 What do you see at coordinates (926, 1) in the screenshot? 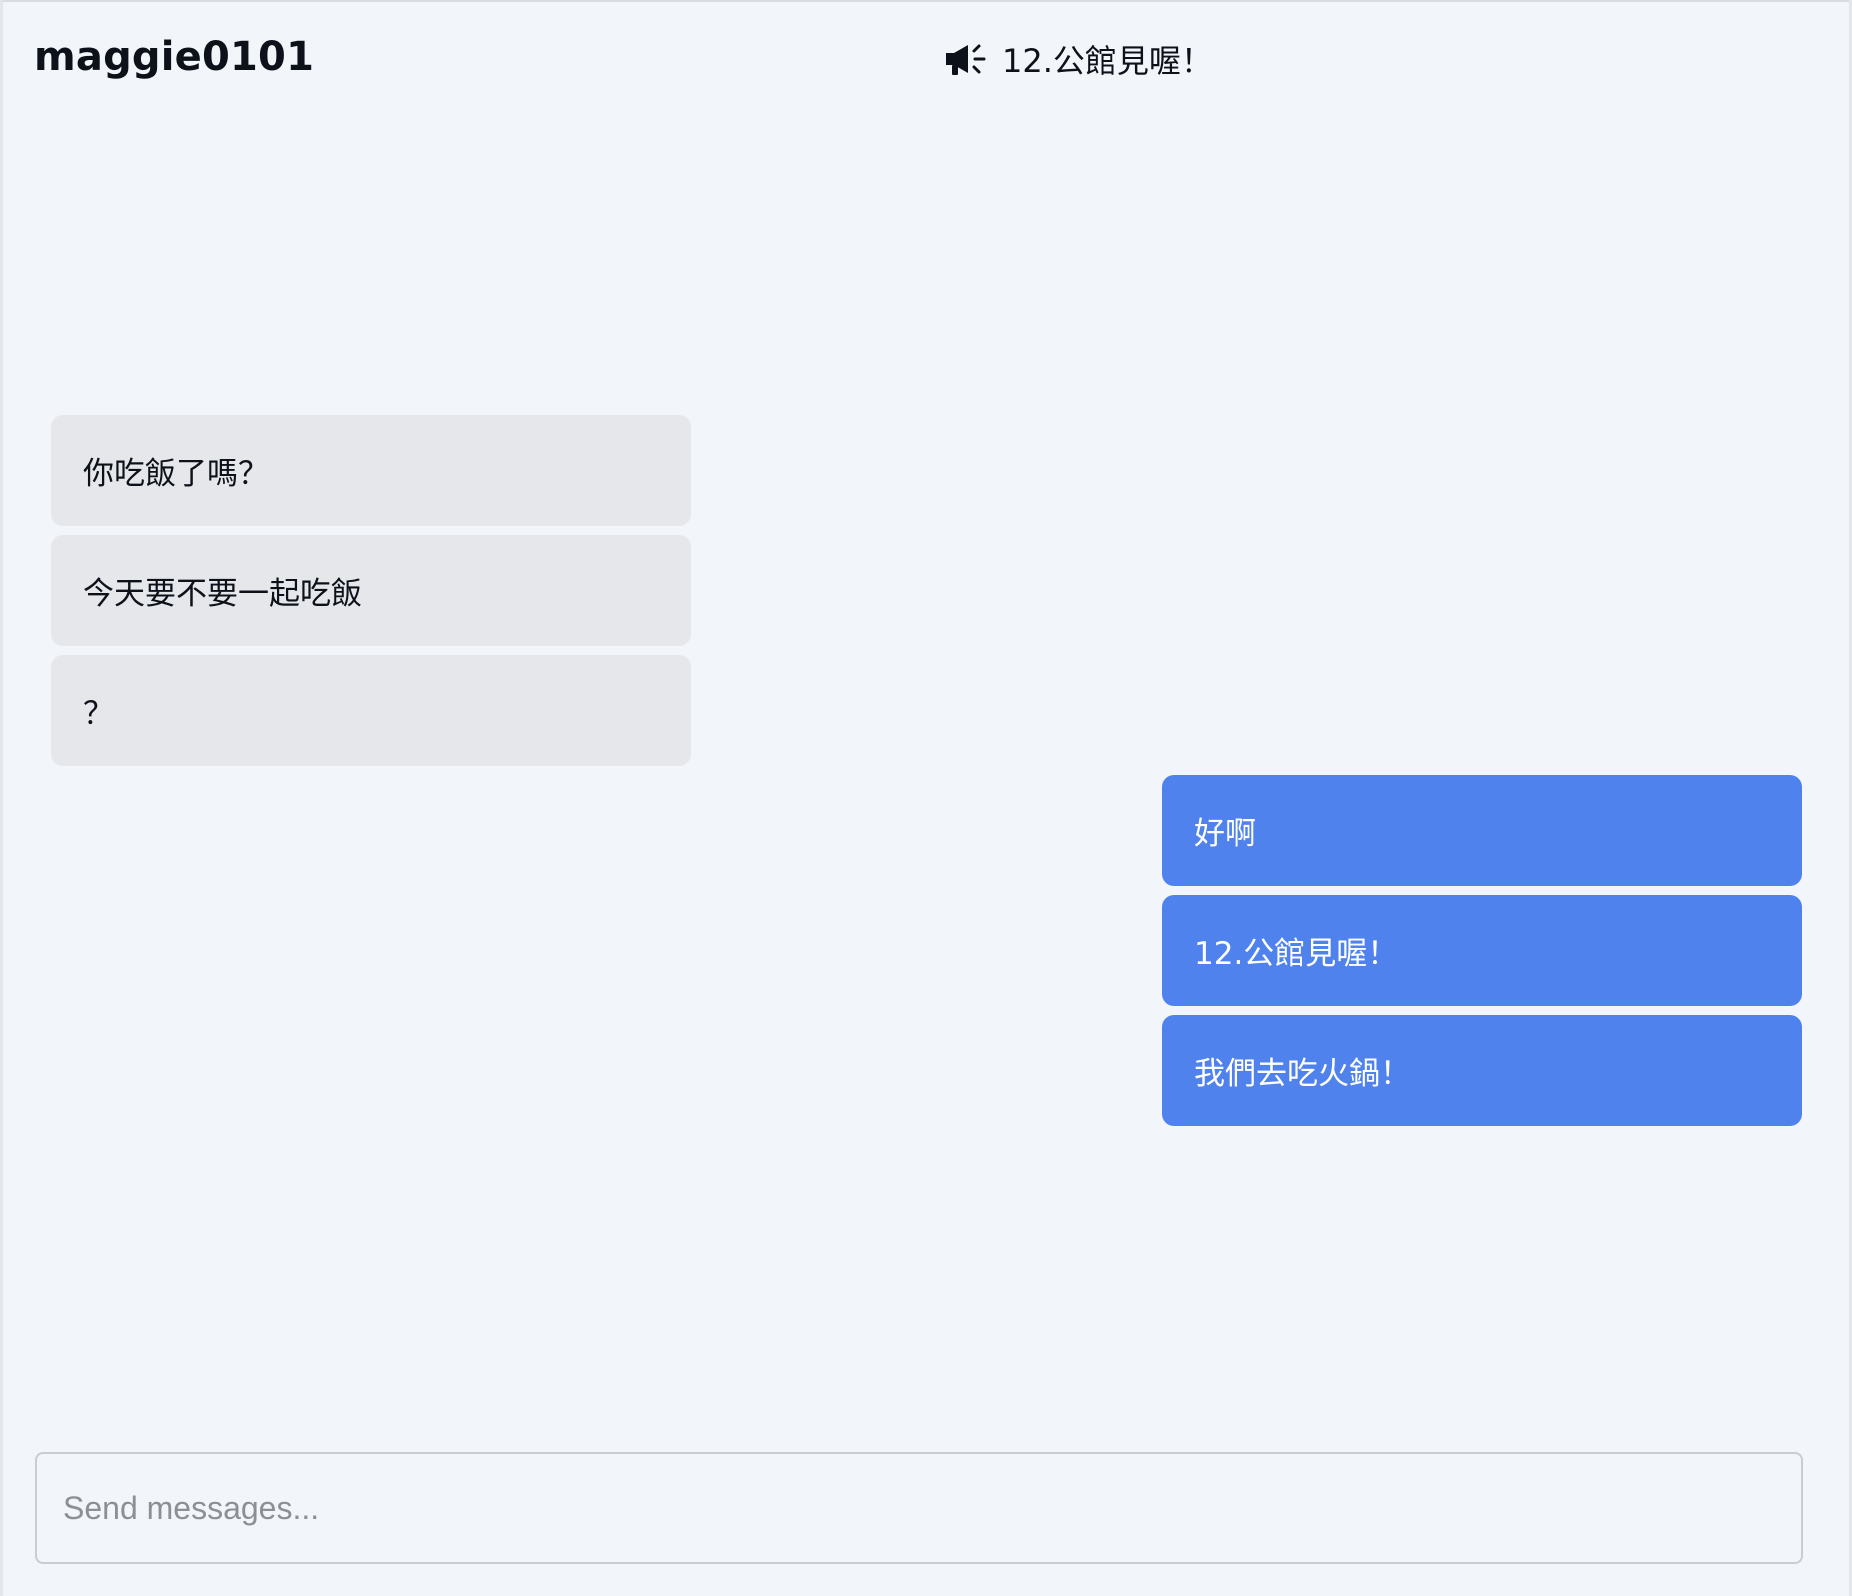
I see `top-divider` at bounding box center [926, 1].